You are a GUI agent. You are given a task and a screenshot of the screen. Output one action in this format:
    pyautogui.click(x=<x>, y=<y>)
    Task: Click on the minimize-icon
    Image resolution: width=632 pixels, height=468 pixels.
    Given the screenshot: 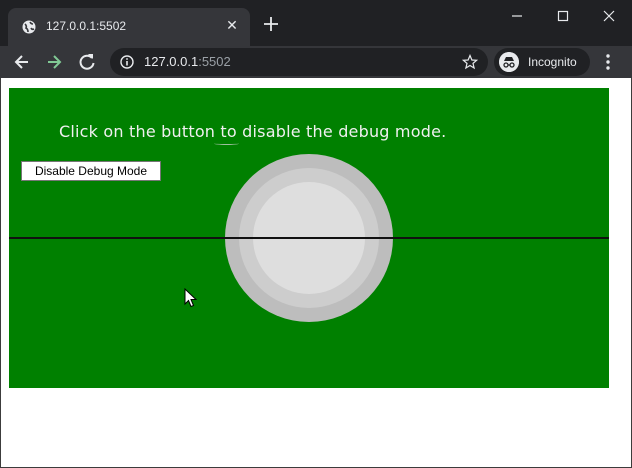 What is the action you would take?
    pyautogui.click(x=517, y=16)
    